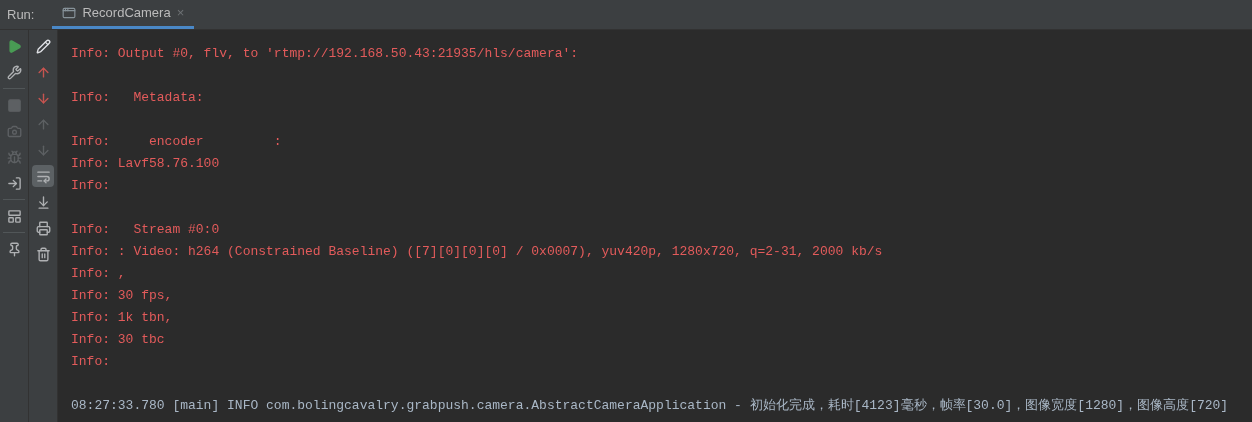  I want to click on soft-wrap-button, so click(43, 176).